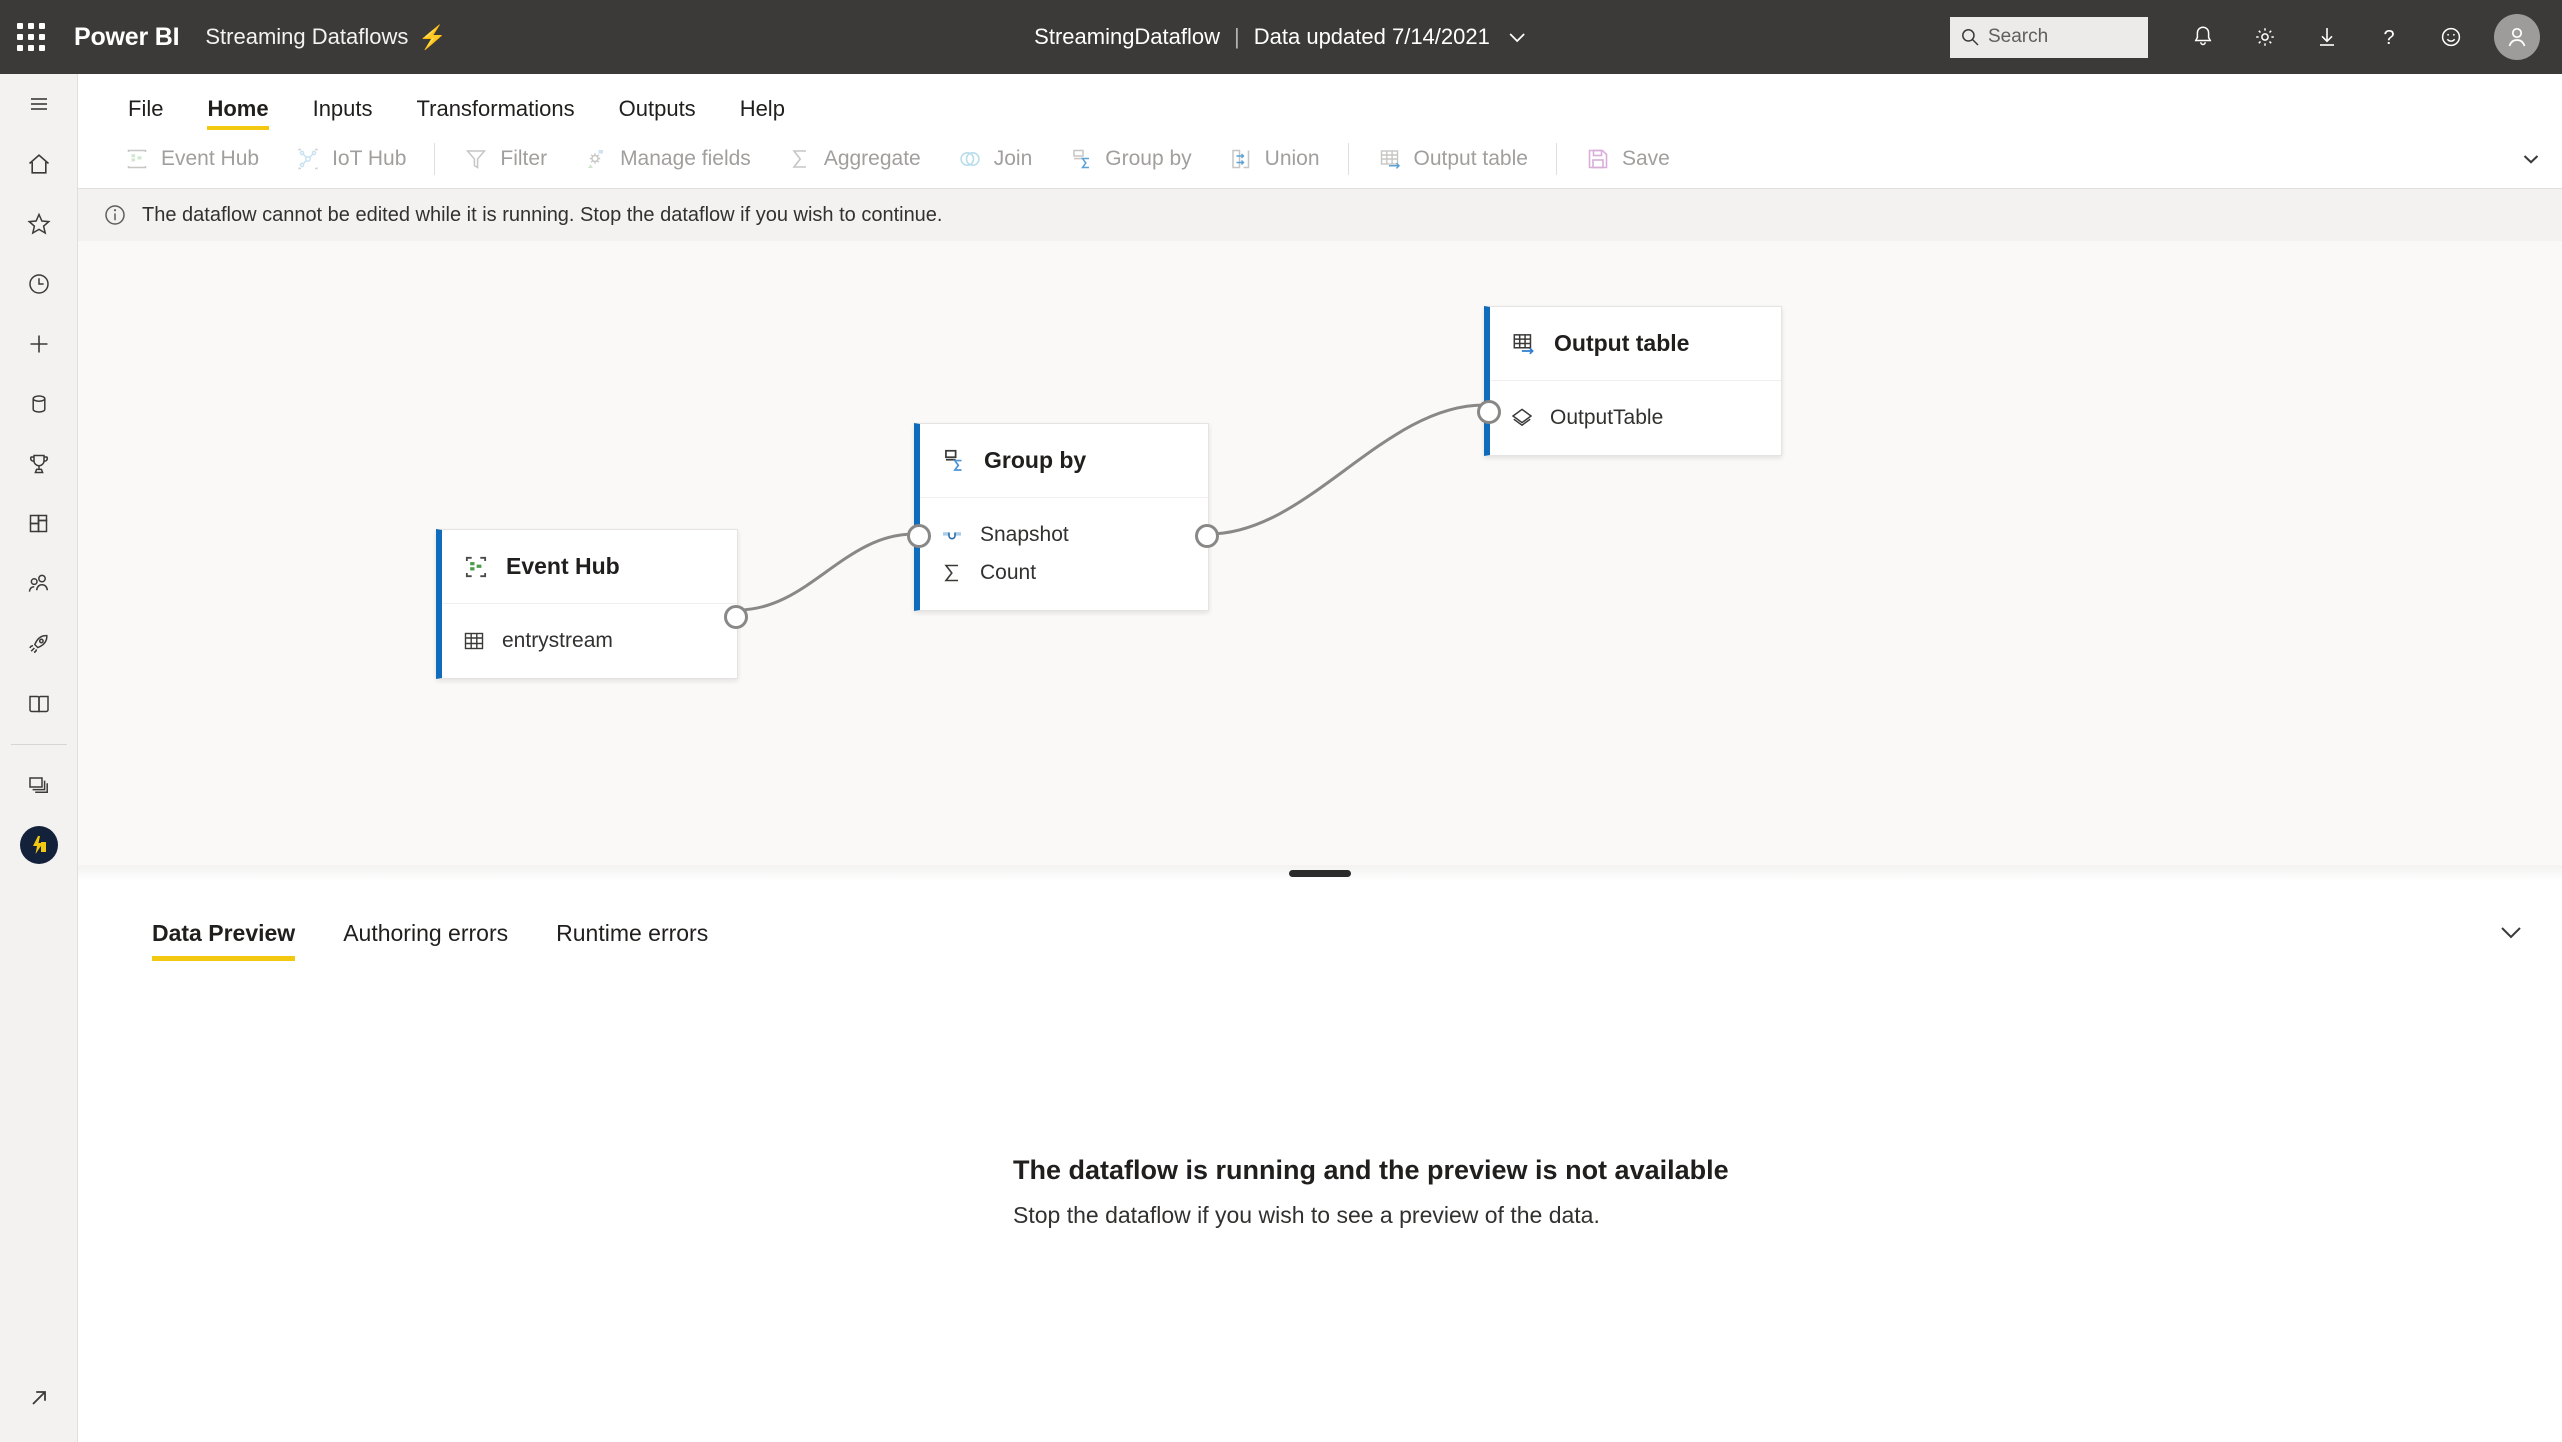  I want to click on node-row: Snapshot, so click(1064, 535).